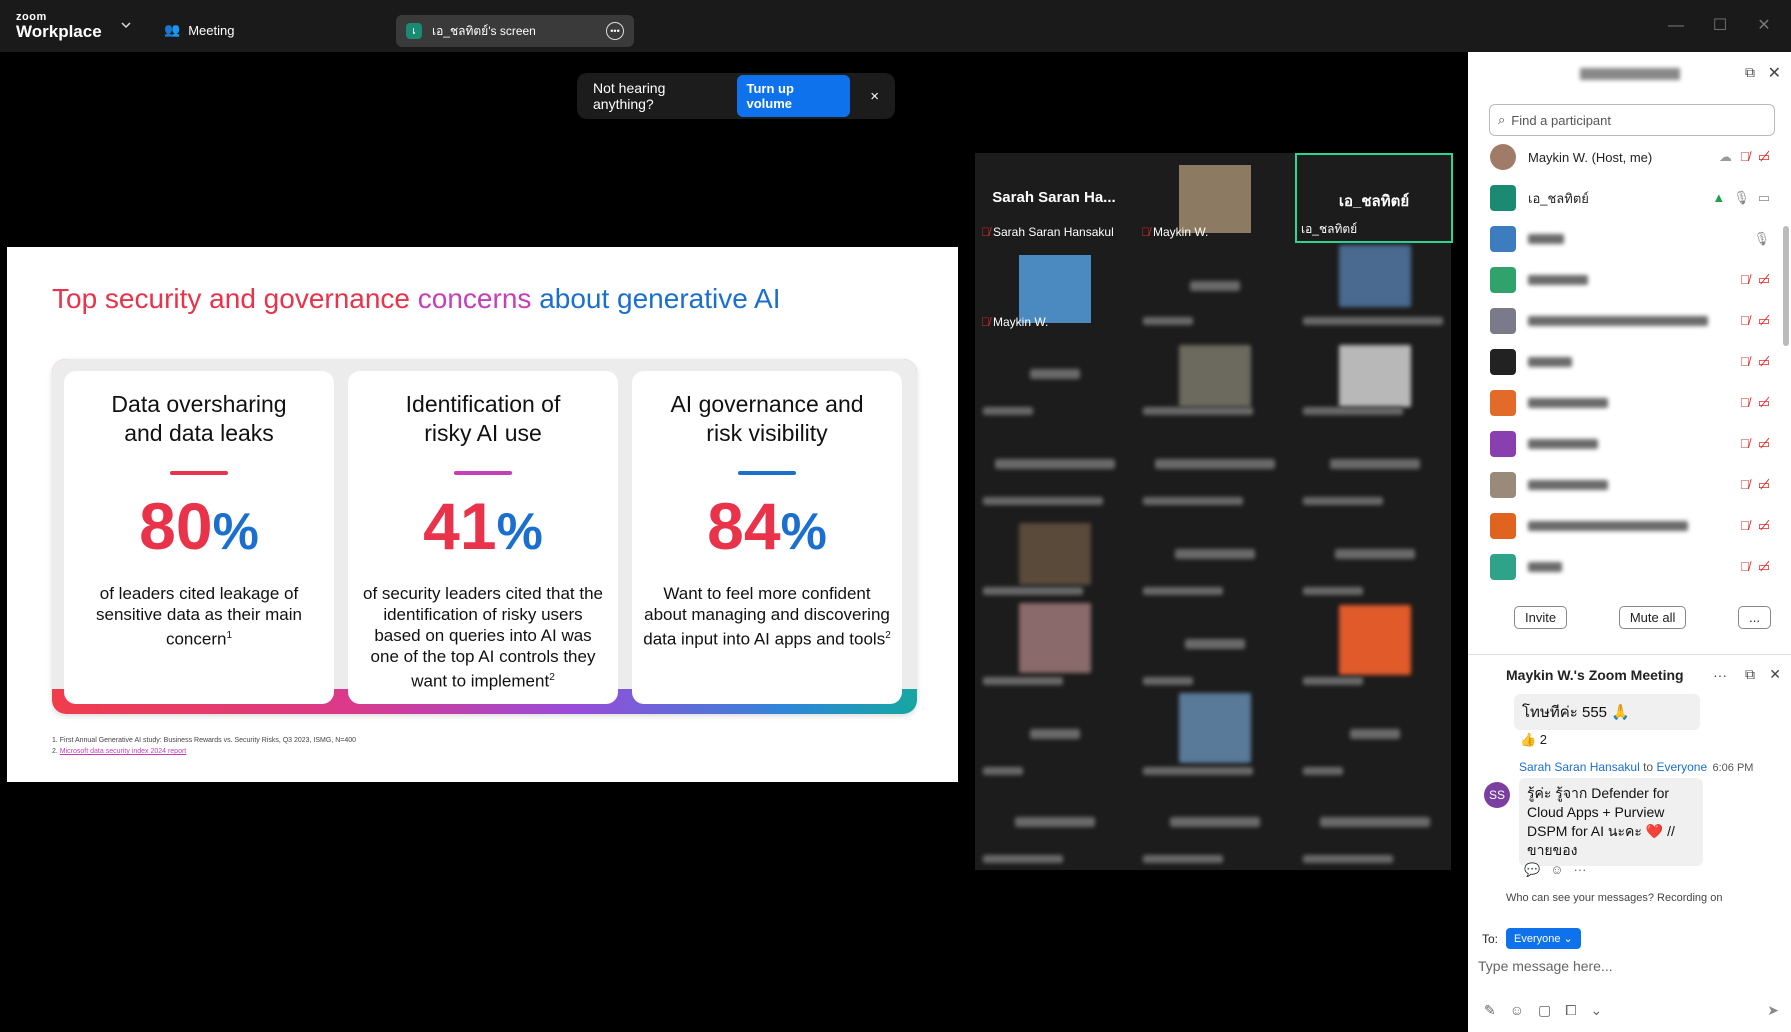 The height and width of the screenshot is (1032, 1791). I want to click on video-icon: ▭, so click(1764, 198).